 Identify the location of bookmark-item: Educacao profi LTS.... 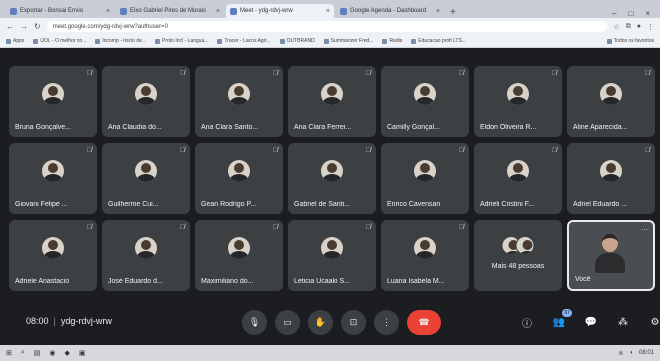
(438, 41).